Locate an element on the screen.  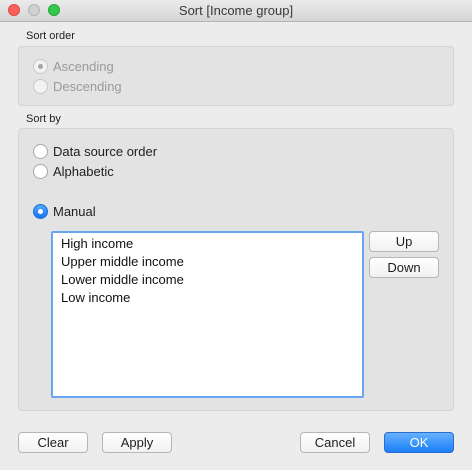
window-title: Sort [Income group] is located at coordinates (236, 10).